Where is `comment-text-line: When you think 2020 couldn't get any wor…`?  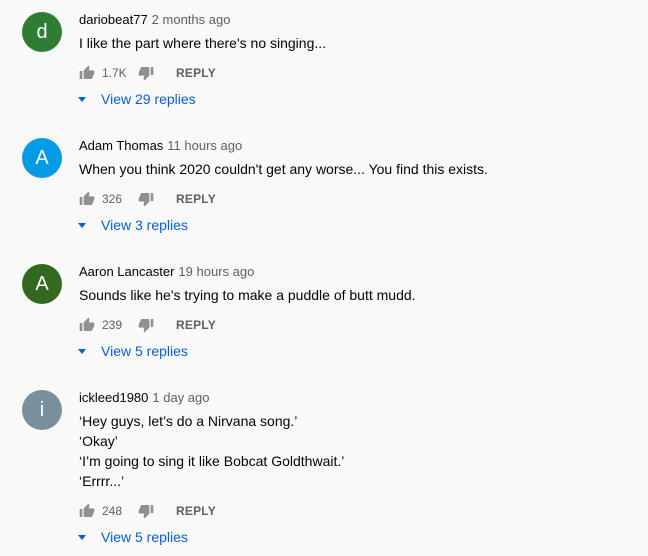 comment-text-line: When you think 2020 couldn't get any wor… is located at coordinates (283, 169).